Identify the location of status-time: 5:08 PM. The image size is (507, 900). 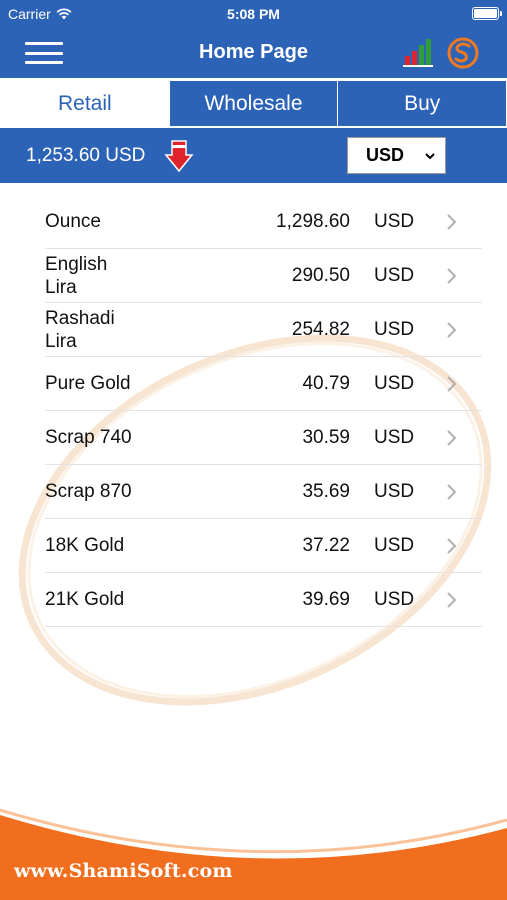
(253, 14).